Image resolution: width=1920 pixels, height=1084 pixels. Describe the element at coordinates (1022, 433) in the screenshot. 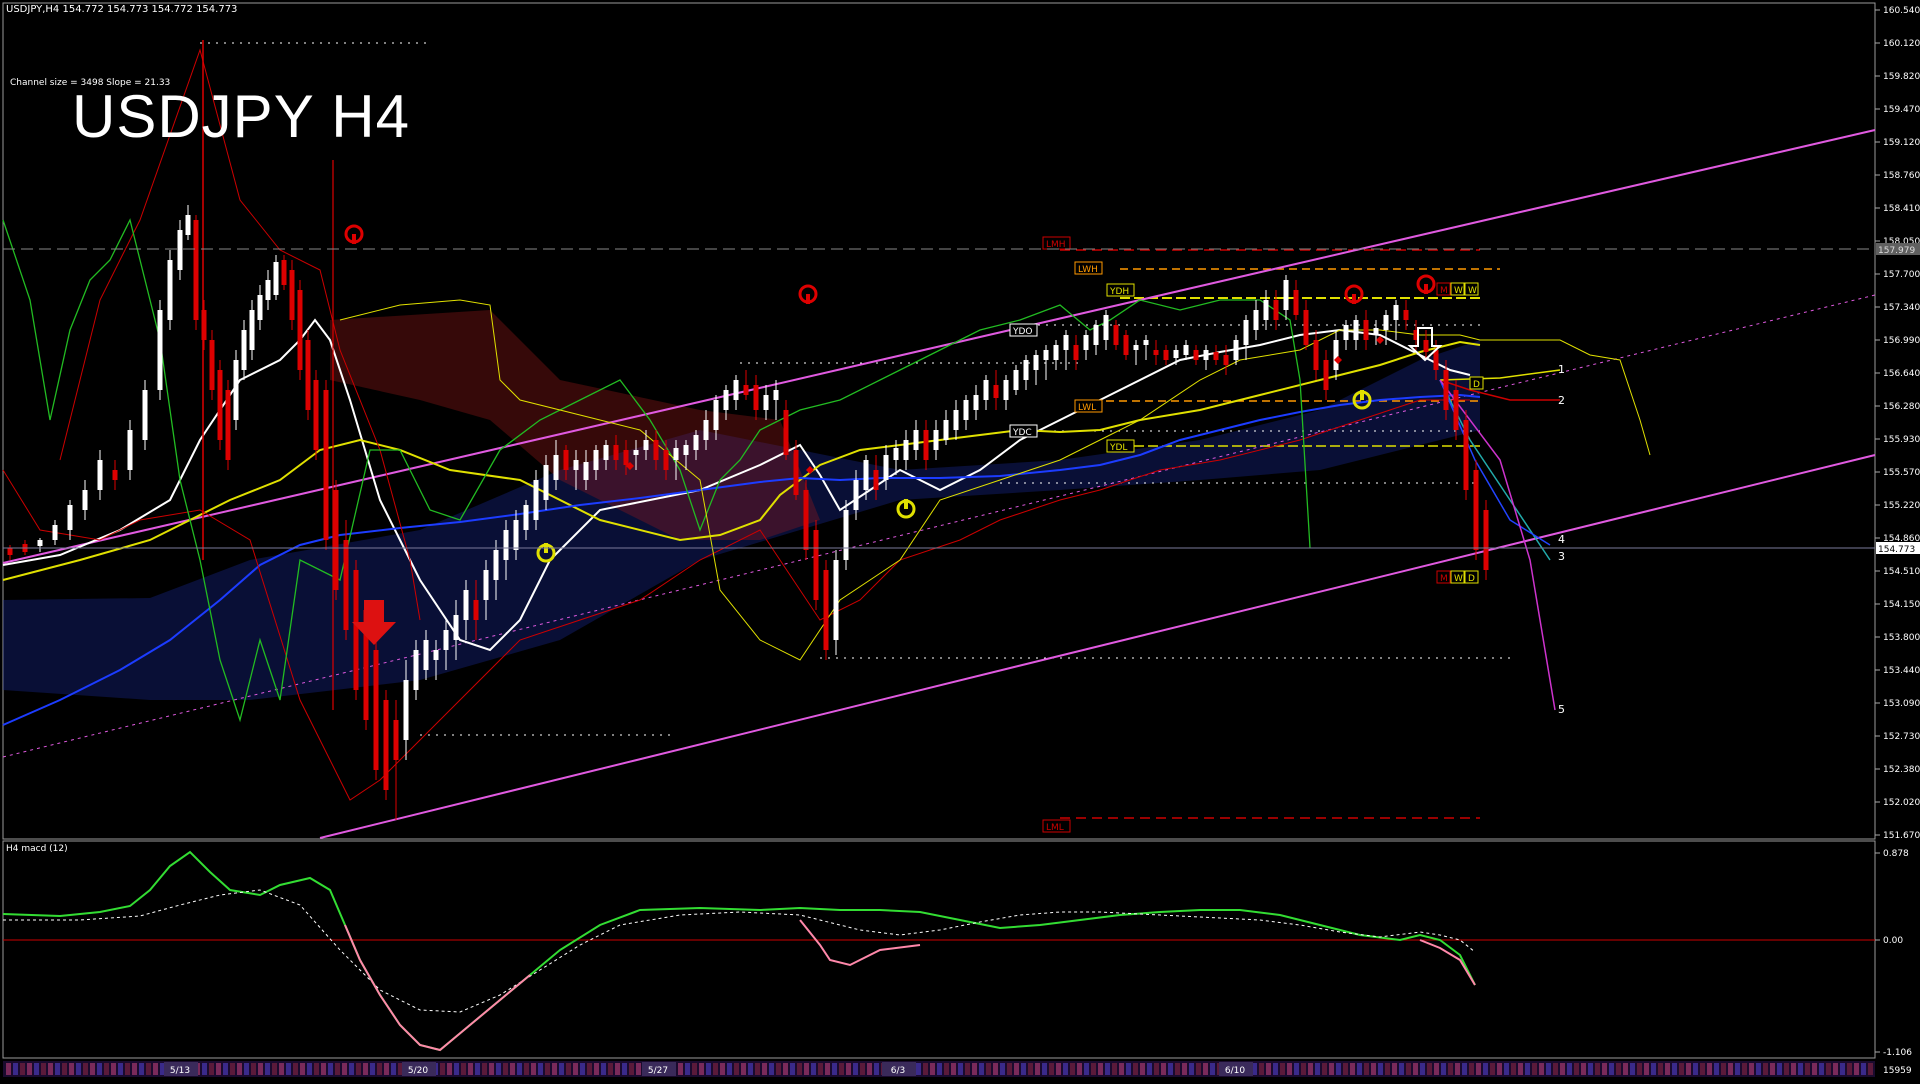

I see `ydc-label: YDC` at that location.